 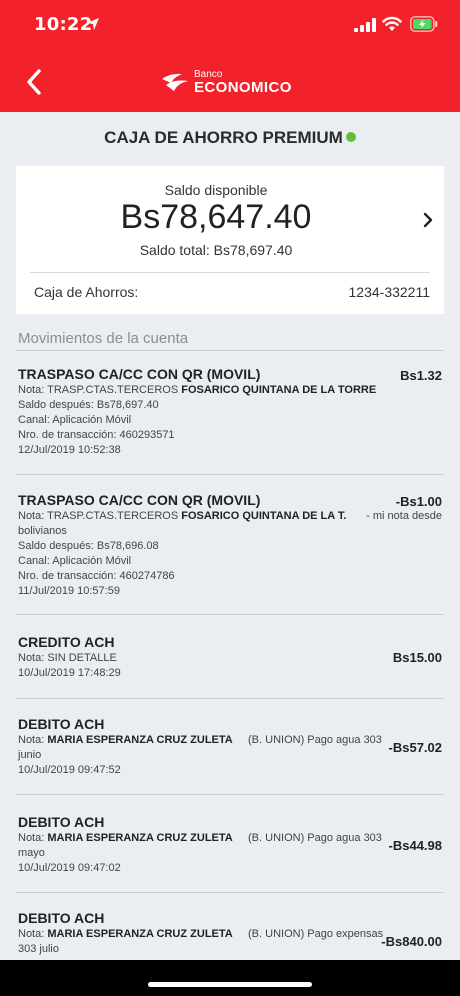 What do you see at coordinates (31, 853) in the screenshot?
I see `transaction-note-cont: mayo` at bounding box center [31, 853].